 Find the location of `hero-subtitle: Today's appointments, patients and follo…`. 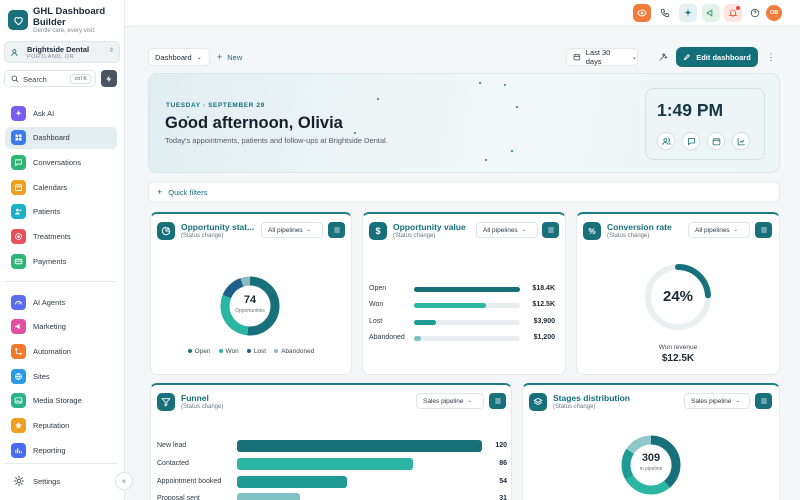

hero-subtitle: Today's appointments, patients and follo… is located at coordinates (276, 140).